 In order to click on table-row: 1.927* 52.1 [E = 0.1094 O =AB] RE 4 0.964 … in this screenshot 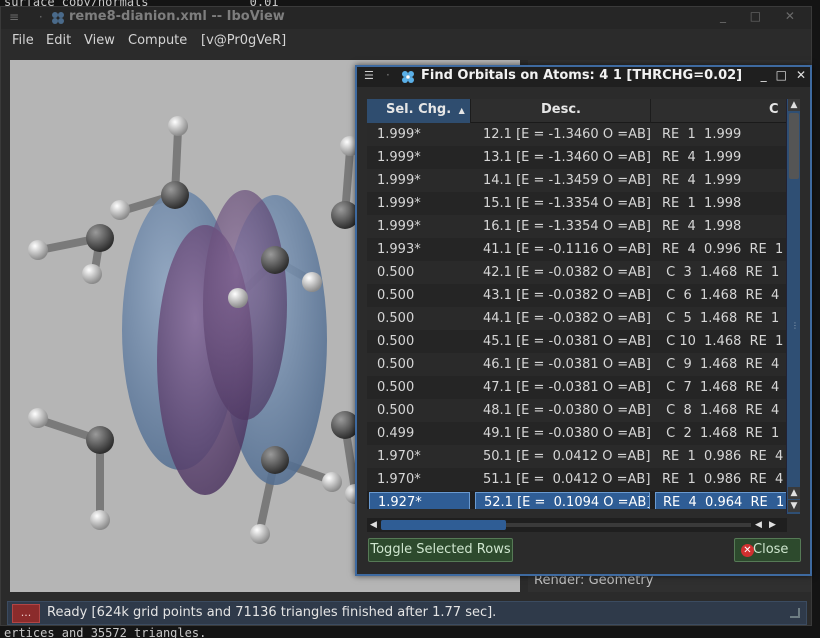, I will do `click(578, 500)`.